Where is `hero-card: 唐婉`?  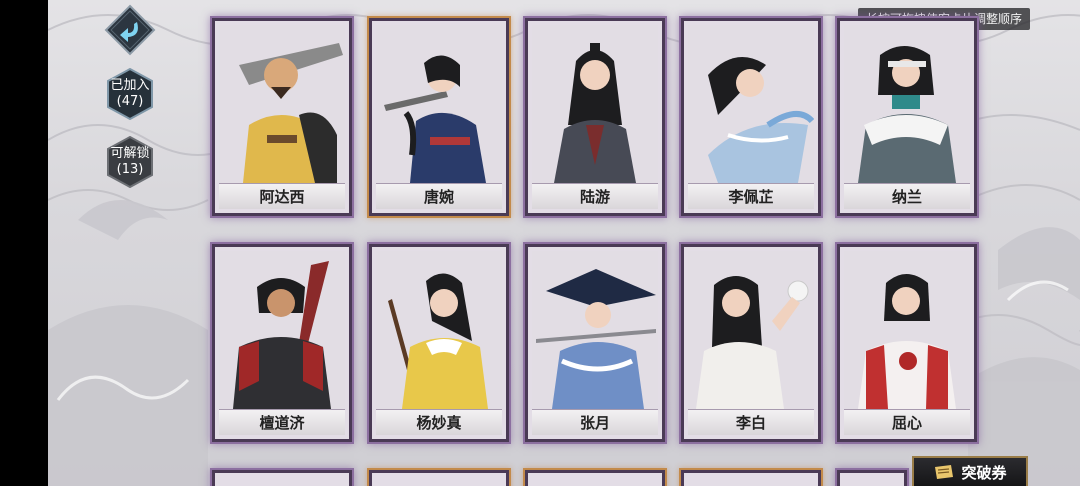
hero-card: 唐婉 is located at coordinates (439, 117).